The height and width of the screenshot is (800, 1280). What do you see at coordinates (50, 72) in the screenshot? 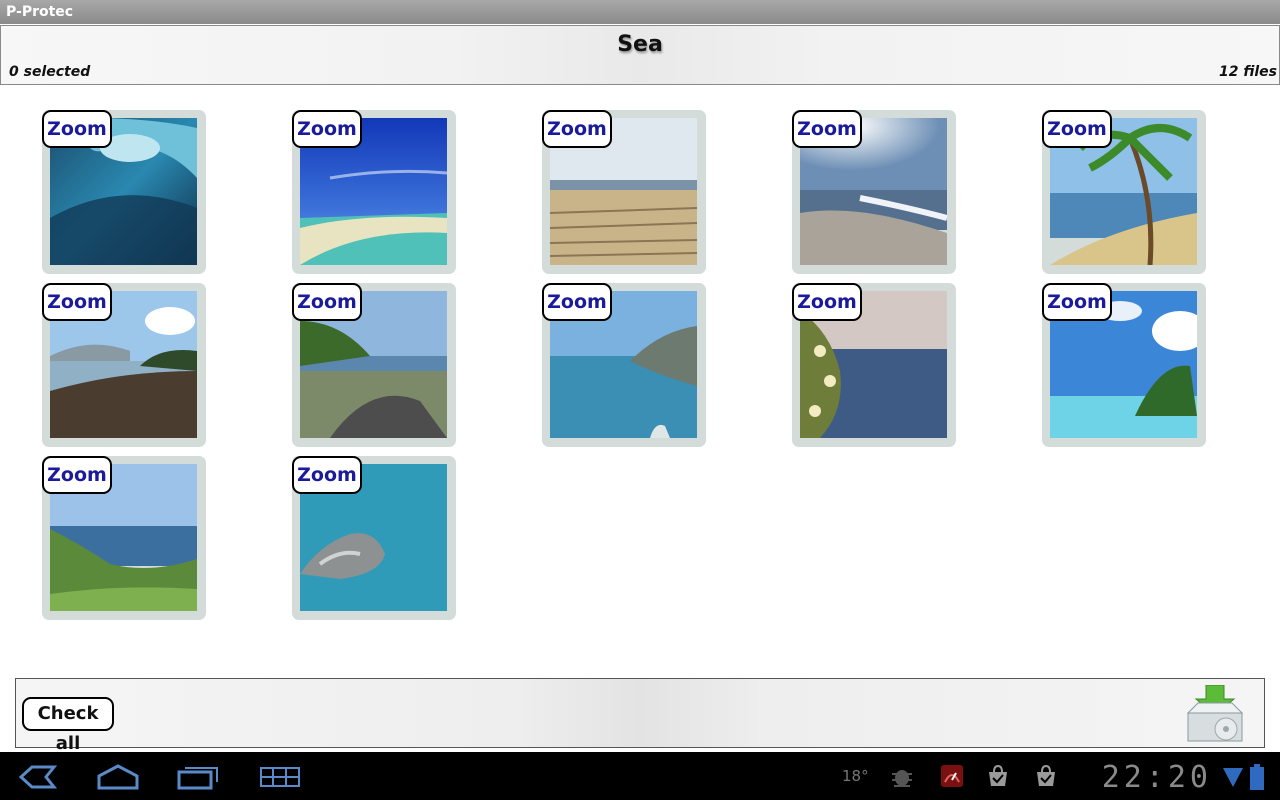
I see `selected-count: 0 selected` at bounding box center [50, 72].